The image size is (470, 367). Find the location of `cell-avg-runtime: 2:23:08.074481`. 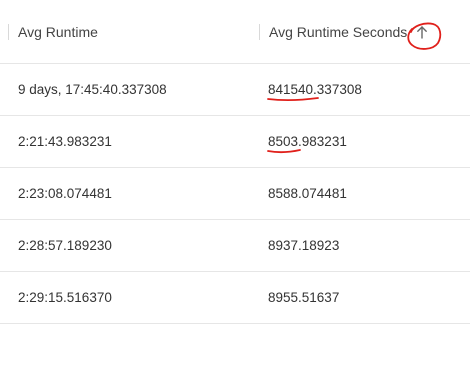

cell-avg-runtime: 2:23:08.074481 is located at coordinates (65, 193).